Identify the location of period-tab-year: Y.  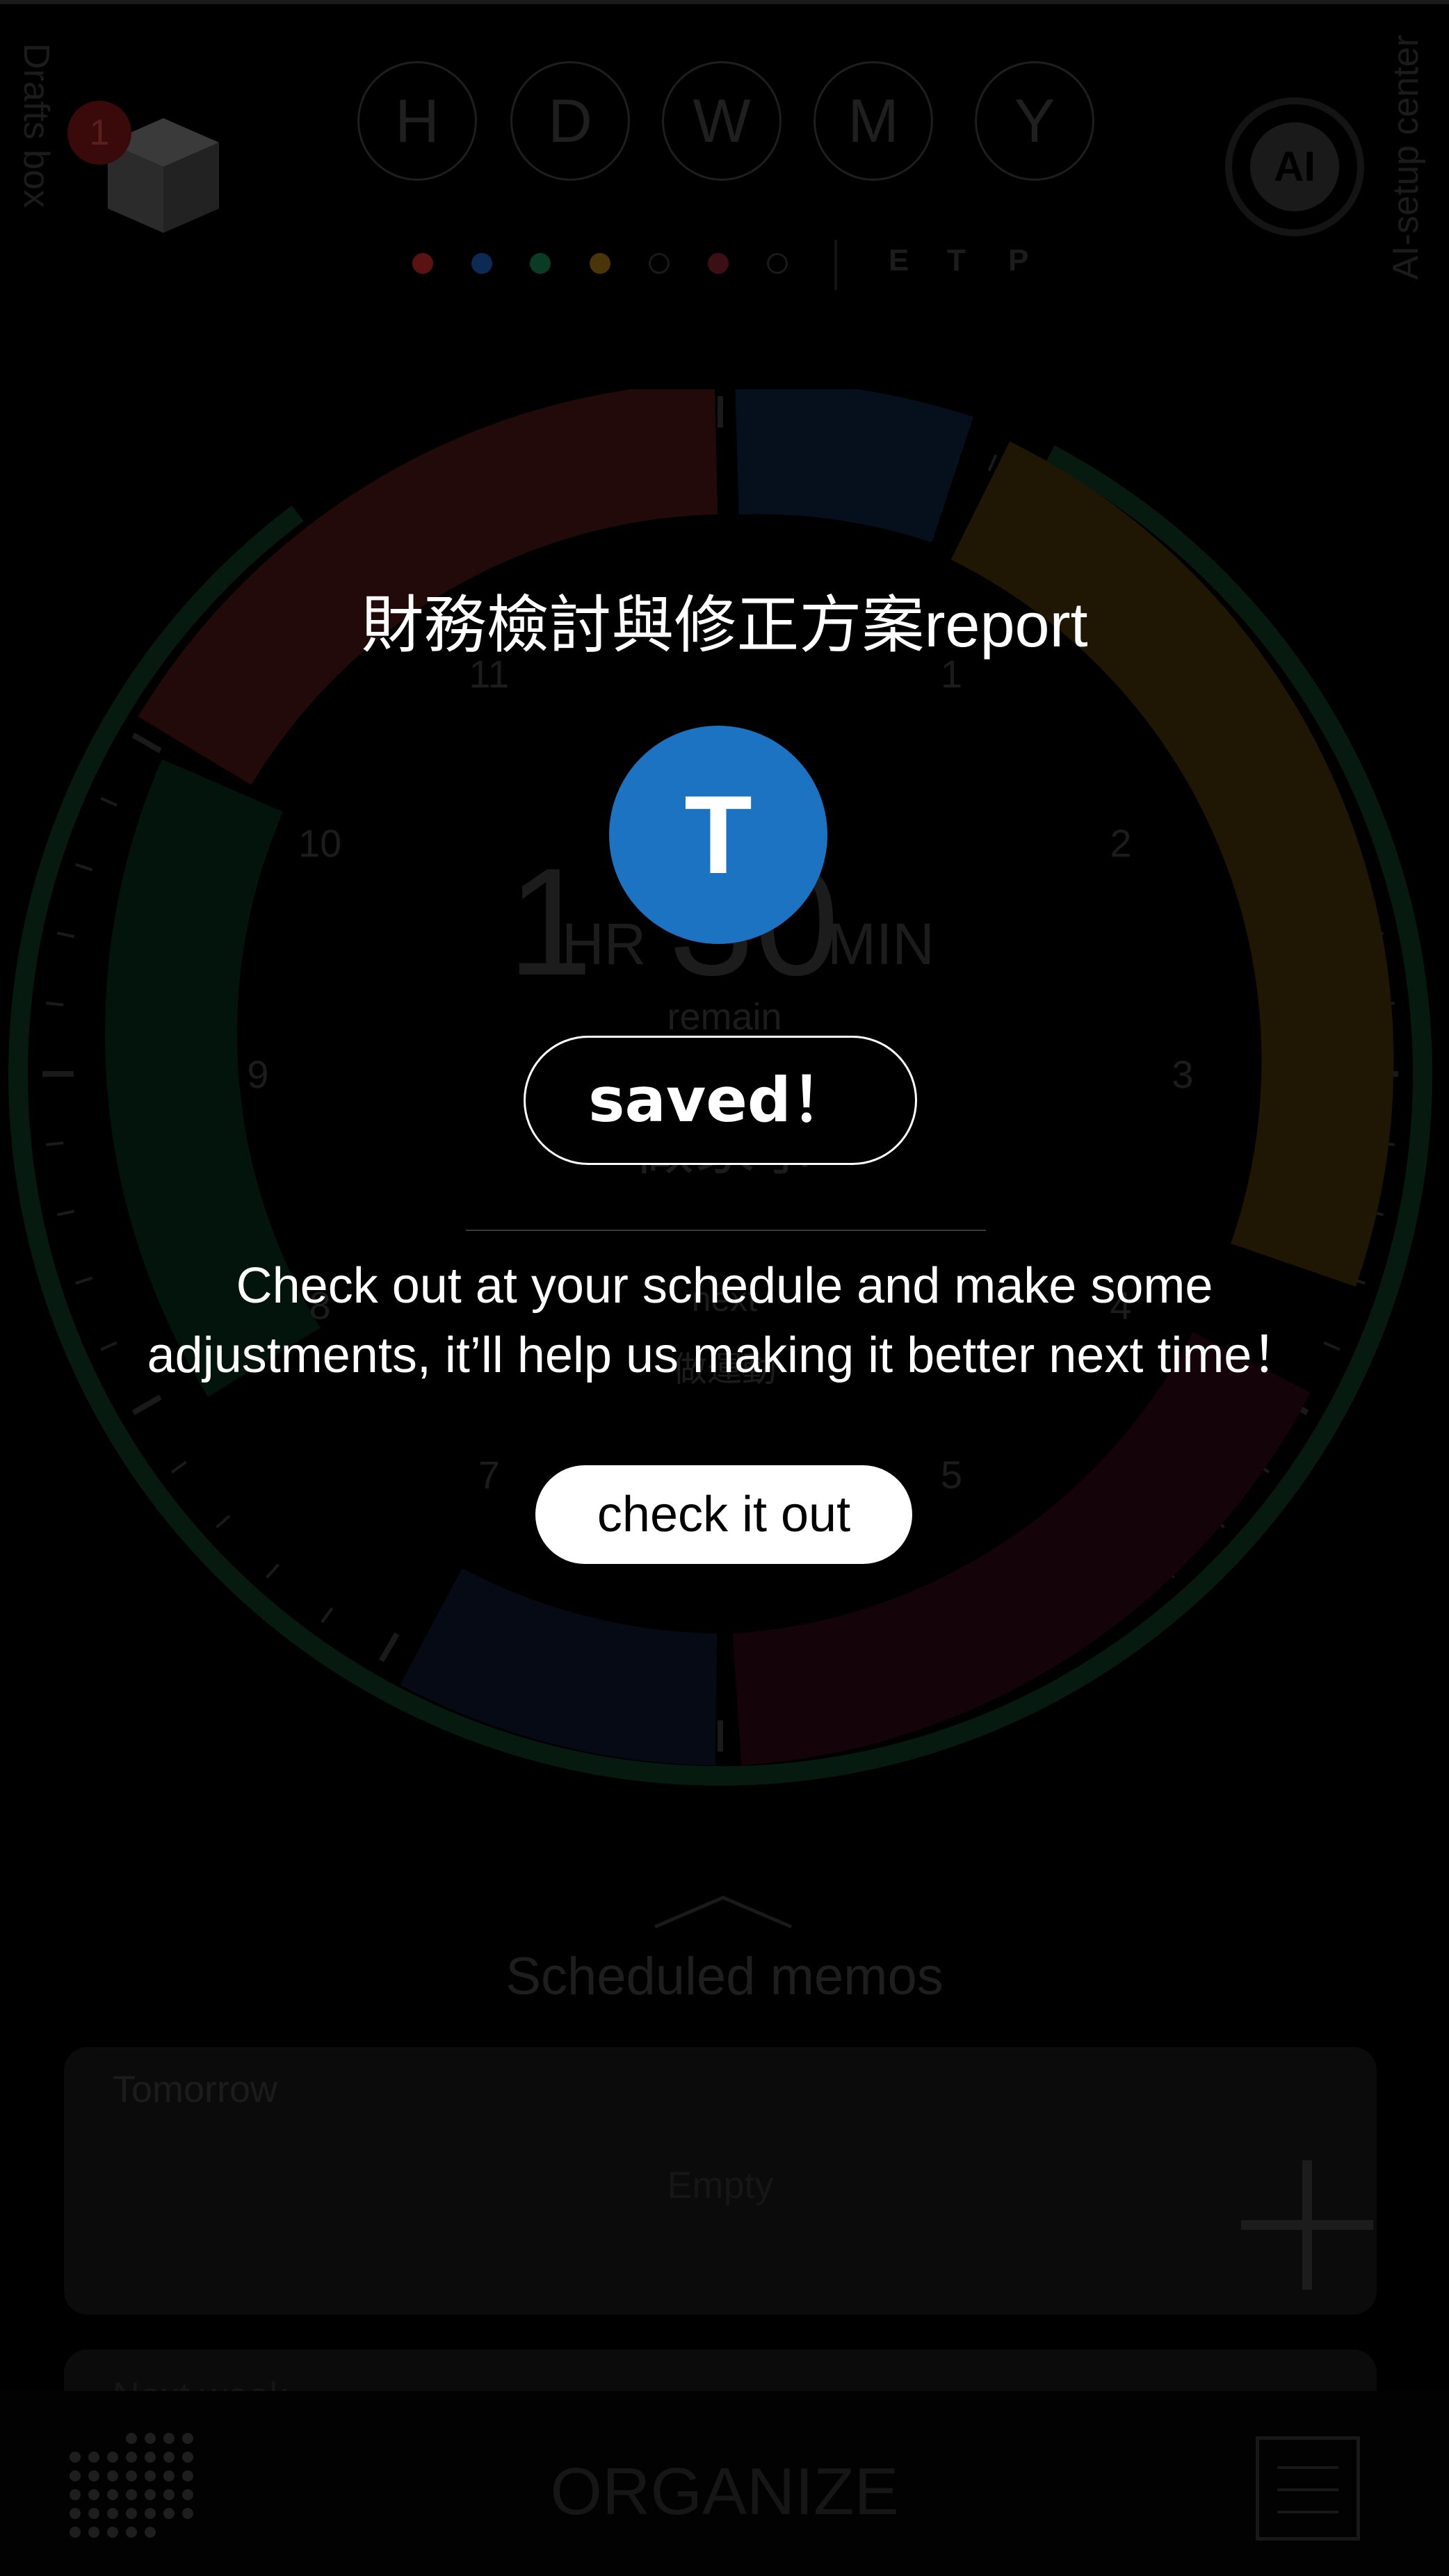
(1034, 121).